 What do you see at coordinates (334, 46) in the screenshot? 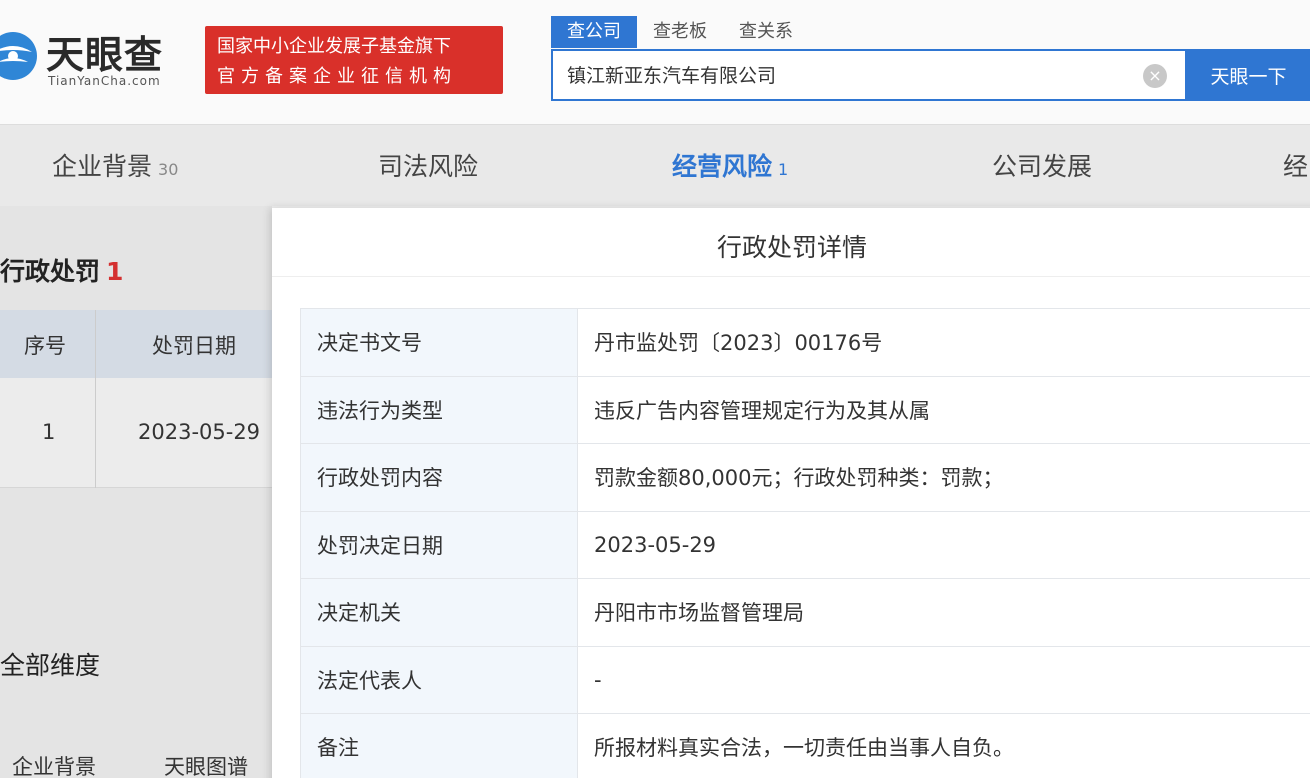
I see `gov-badge-line1: 国家中小企业发展子基金旗下` at bounding box center [334, 46].